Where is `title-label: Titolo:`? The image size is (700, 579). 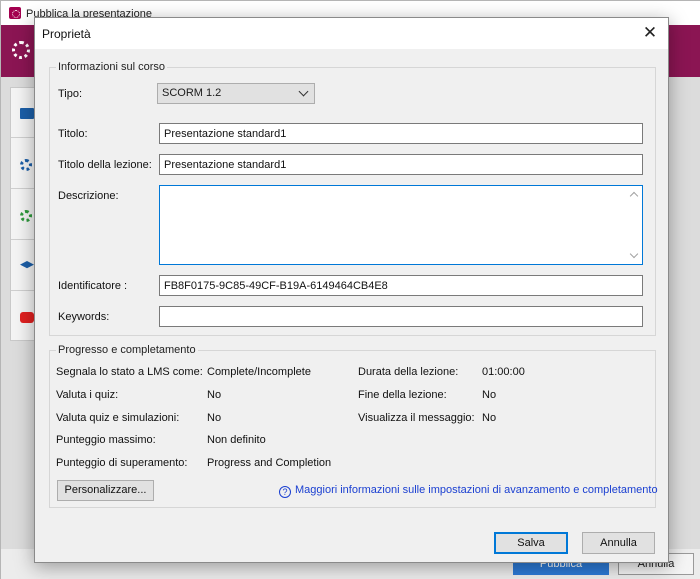 title-label: Titolo: is located at coordinates (73, 134).